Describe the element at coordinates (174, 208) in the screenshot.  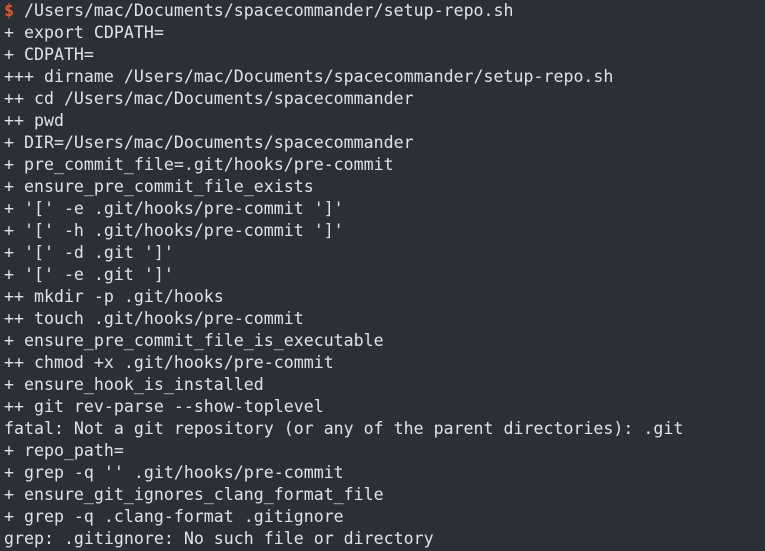
I see `output-line: + '[' -e .git/hooks/pre-commit ']'` at that location.